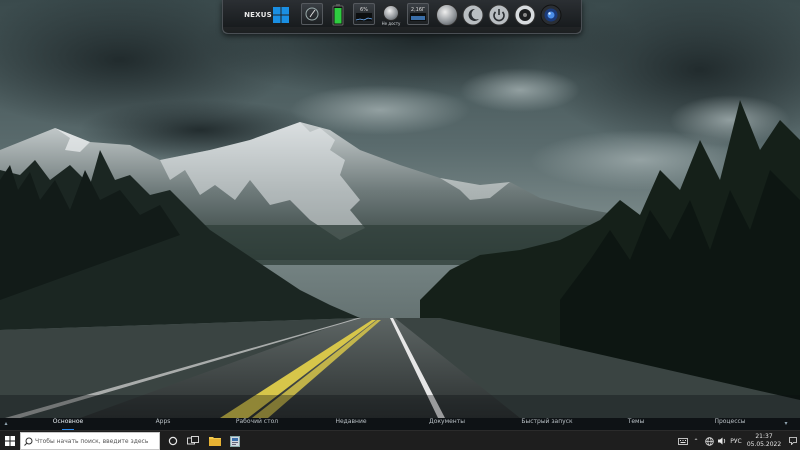  I want to click on disk-info-label: Не досту, so click(391, 23).